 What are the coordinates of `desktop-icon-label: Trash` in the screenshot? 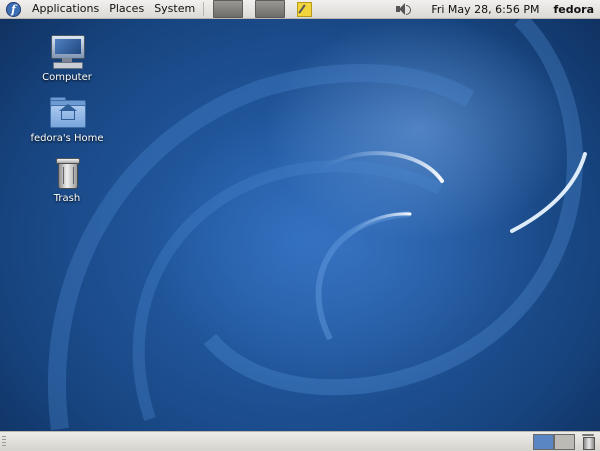 It's located at (67, 198).